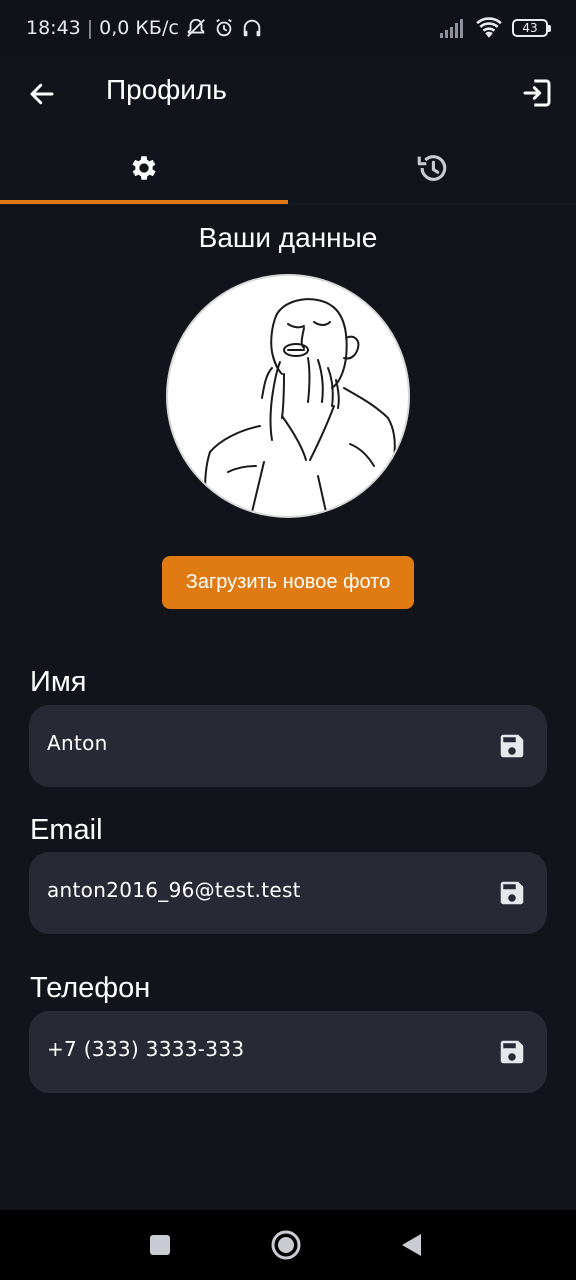  I want to click on alarm-icon, so click(223, 27).